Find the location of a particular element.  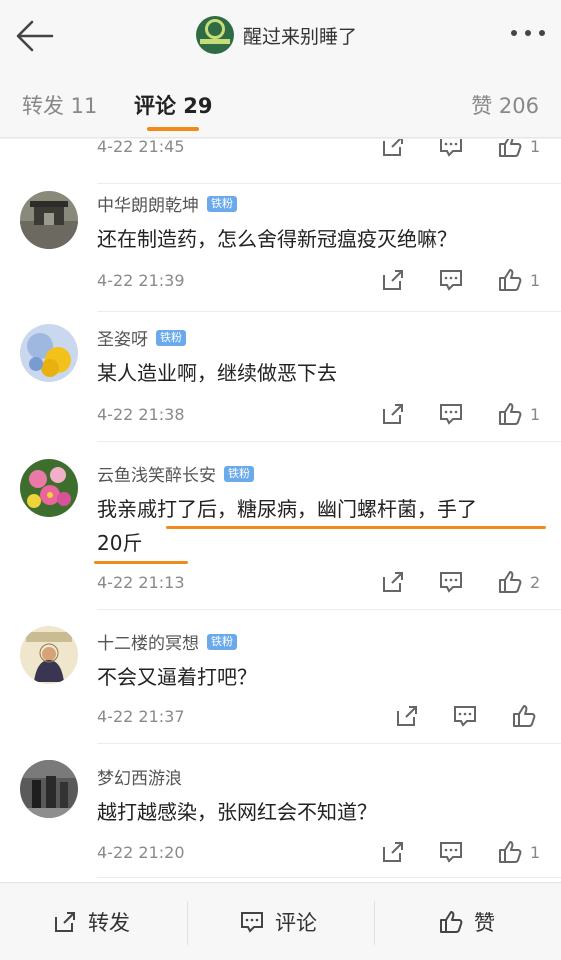

comment-text: 某人造业啊，继续做恶下去 is located at coordinates (217, 373).